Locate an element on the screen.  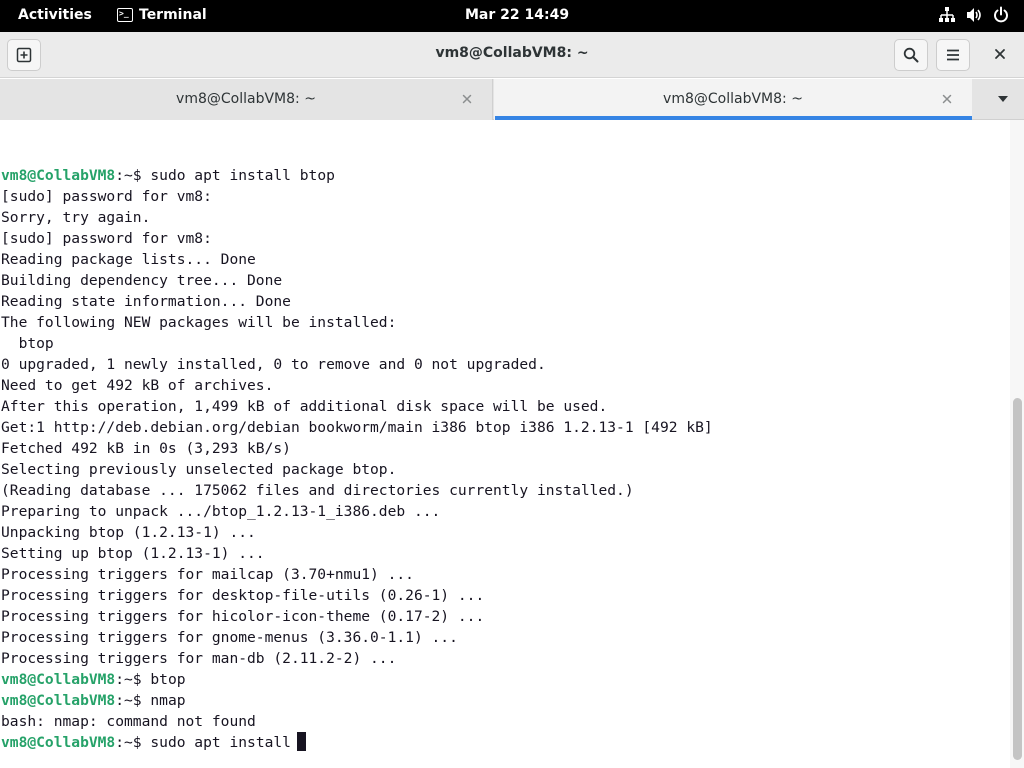
terminal-line: vm8@CollabVM8:~$ sudo apt install is located at coordinates (357, 742).